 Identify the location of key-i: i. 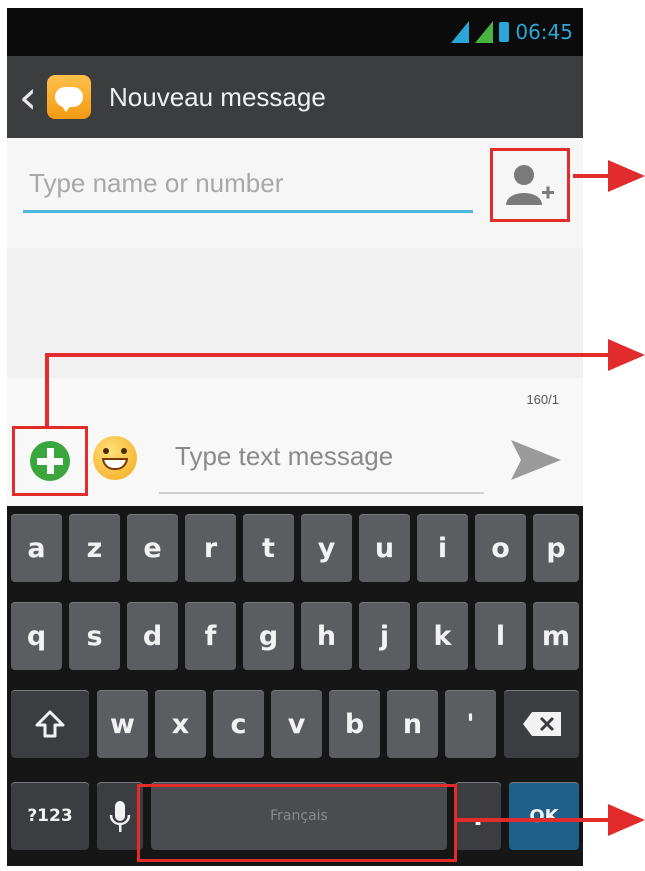
(442, 548).